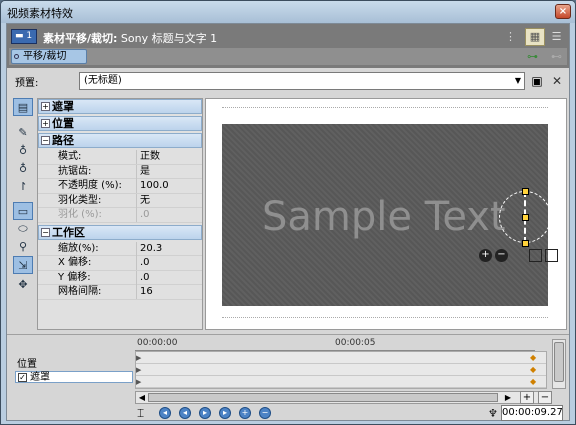 The height and width of the screenshot is (425, 576). Describe the element at coordinates (74, 365) in the screenshot. I see `track-item: 位置` at that location.